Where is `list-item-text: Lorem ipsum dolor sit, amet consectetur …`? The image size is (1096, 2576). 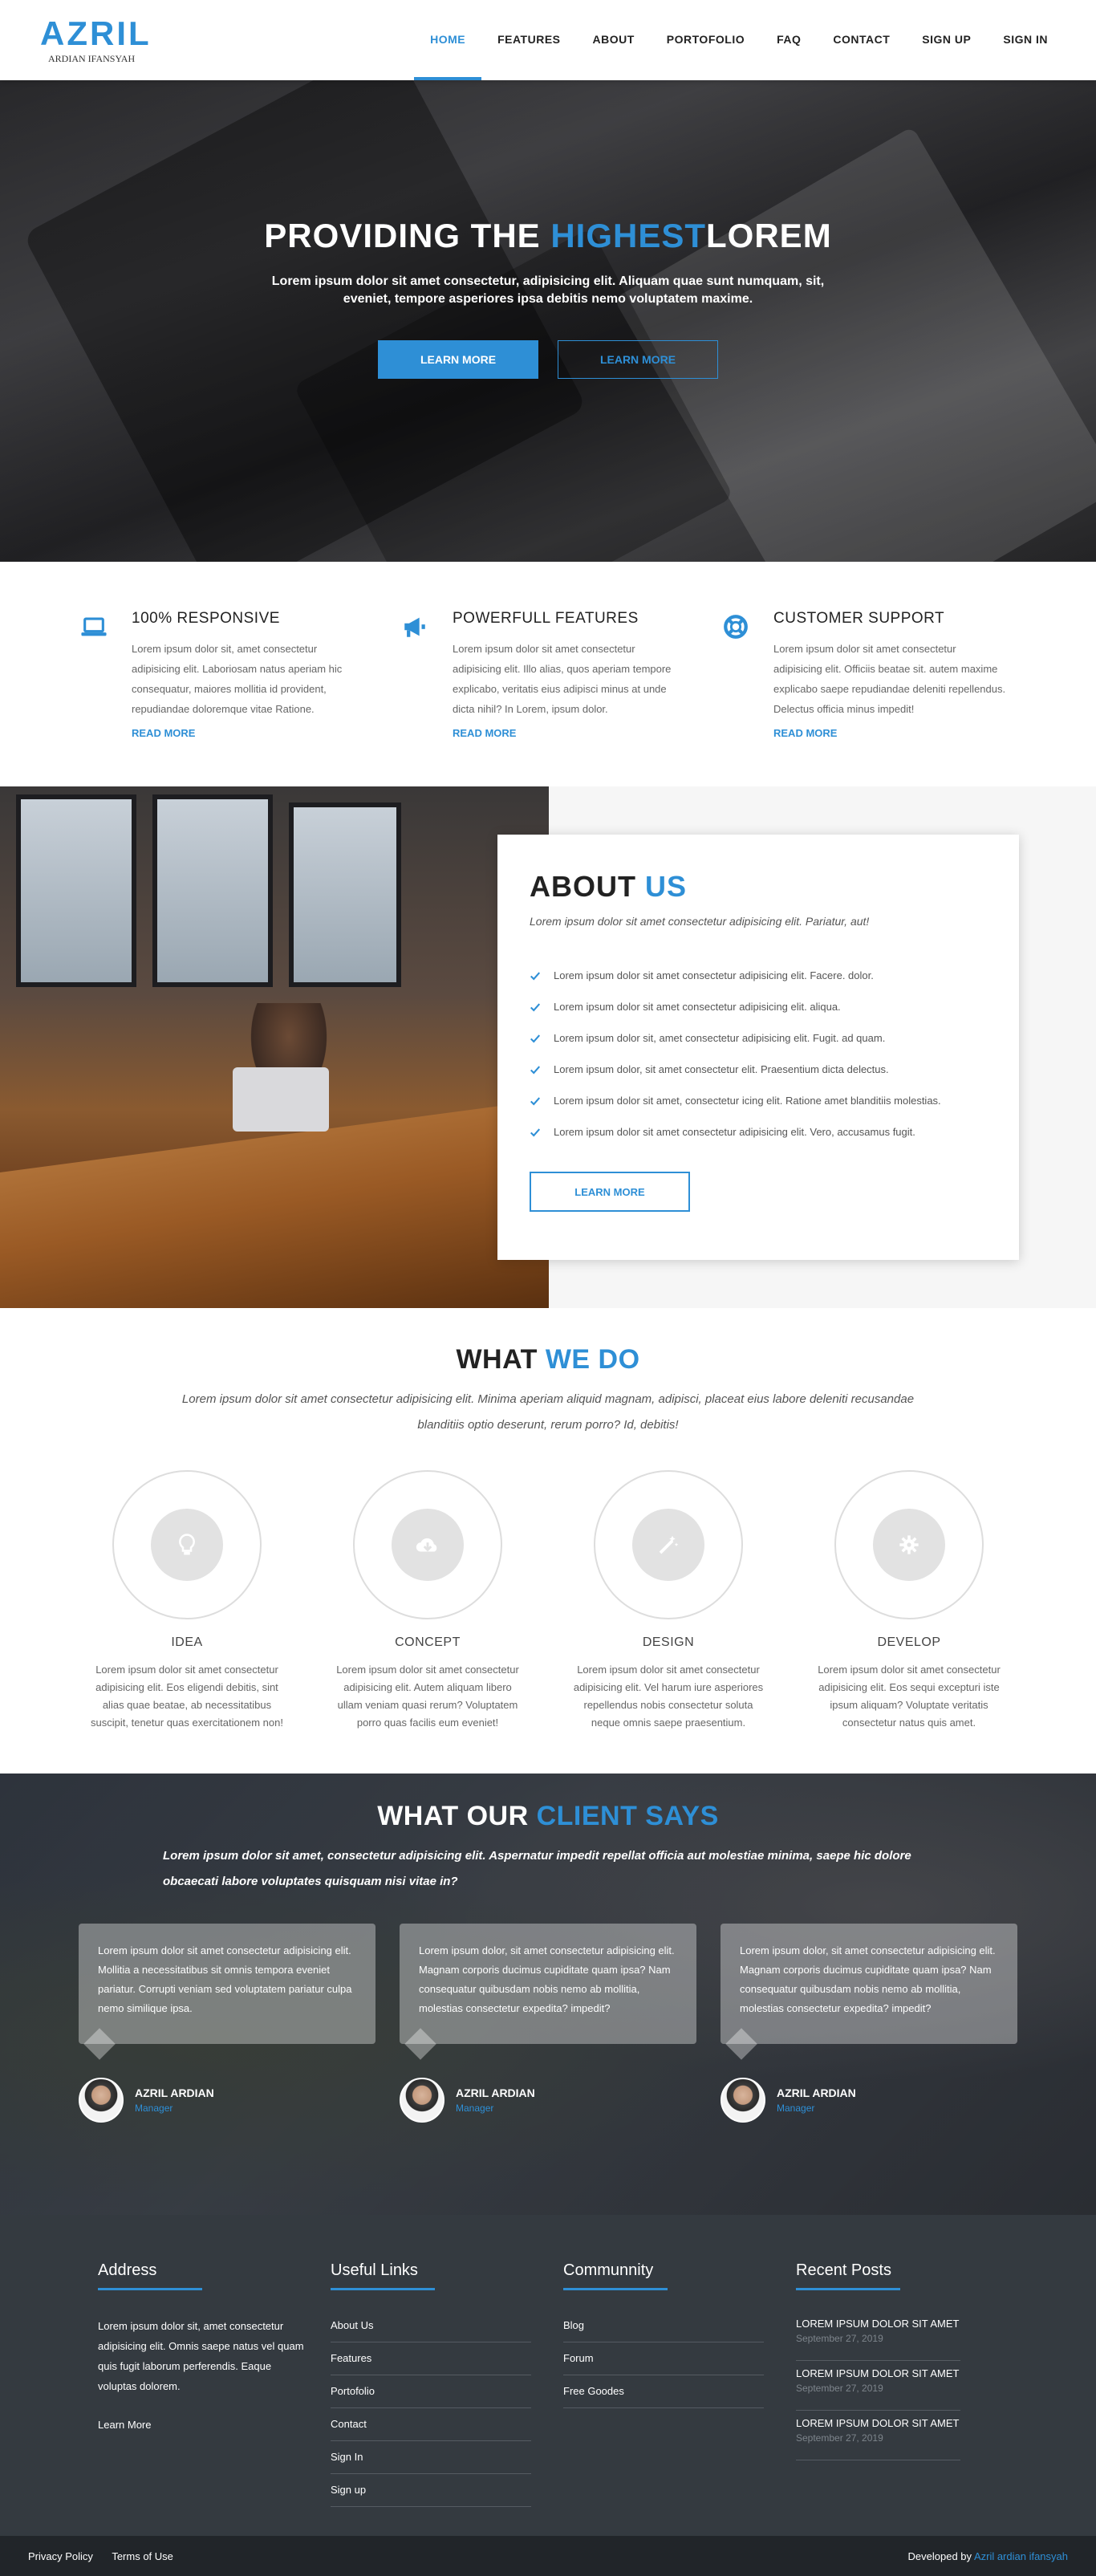 list-item-text: Lorem ipsum dolor sit, amet consectetur … is located at coordinates (720, 1038).